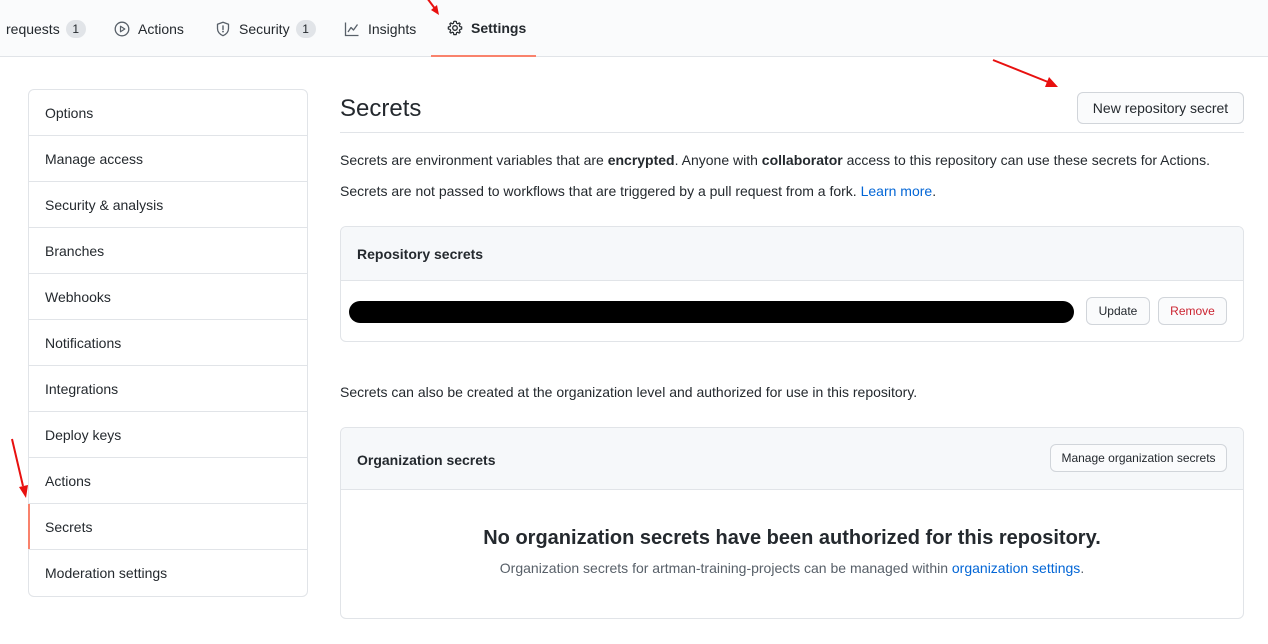 The height and width of the screenshot is (644, 1268). What do you see at coordinates (168, 573) in the screenshot?
I see `sidebar-item-moderation-settings: Moderation settings` at bounding box center [168, 573].